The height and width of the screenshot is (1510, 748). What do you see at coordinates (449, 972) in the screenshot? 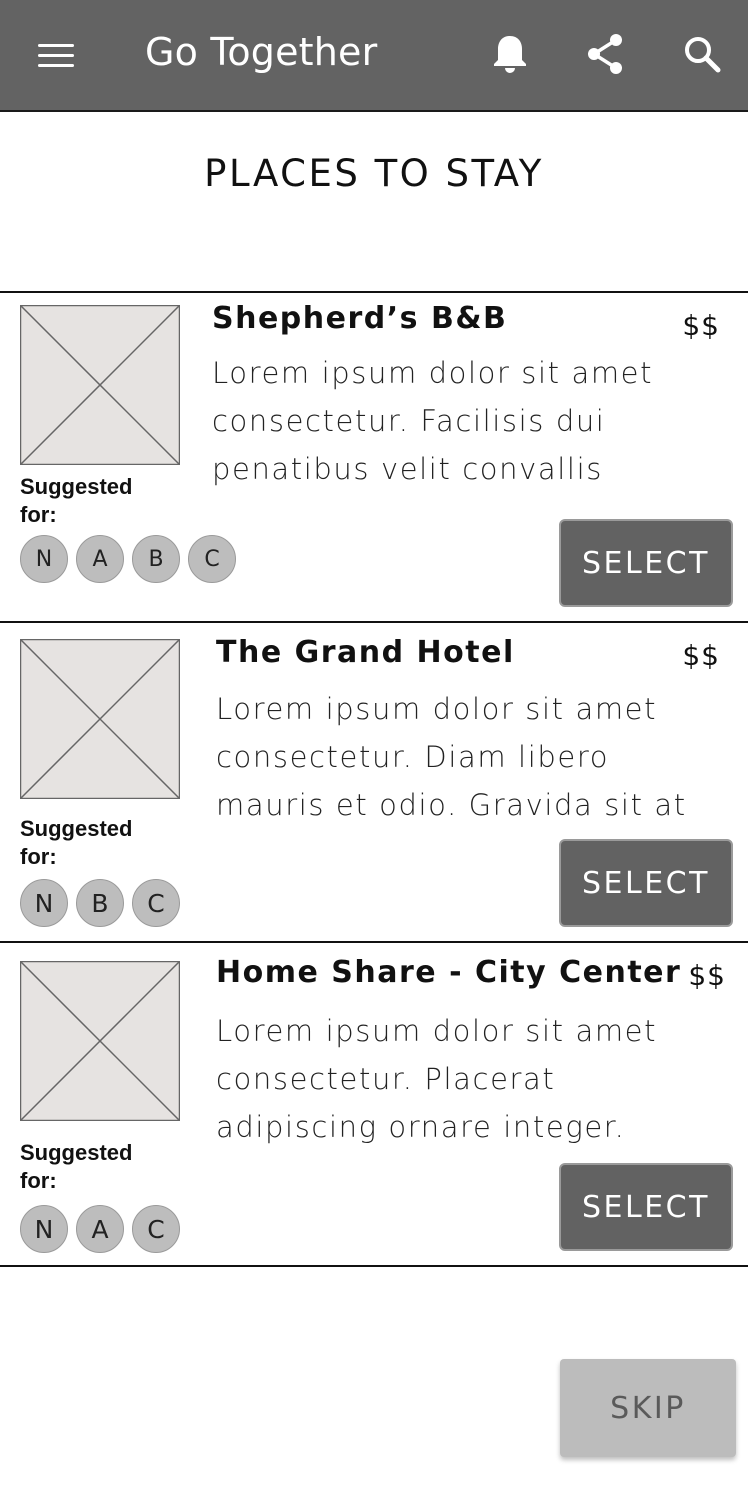
I see `place-name: Home Share - City Center` at bounding box center [449, 972].